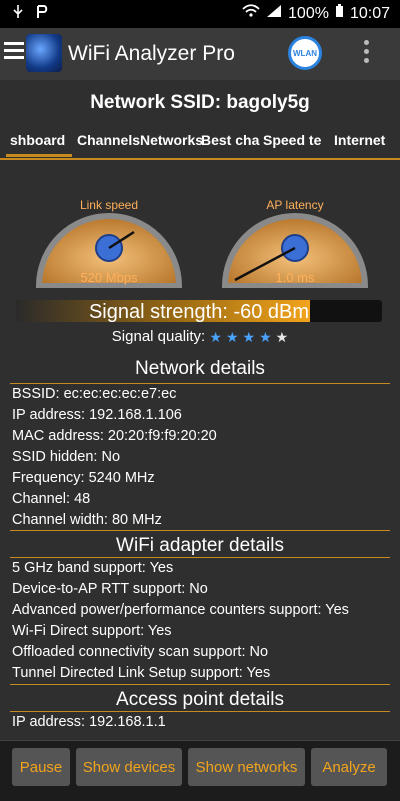  Describe the element at coordinates (44, 53) in the screenshot. I see `app-logo` at that location.